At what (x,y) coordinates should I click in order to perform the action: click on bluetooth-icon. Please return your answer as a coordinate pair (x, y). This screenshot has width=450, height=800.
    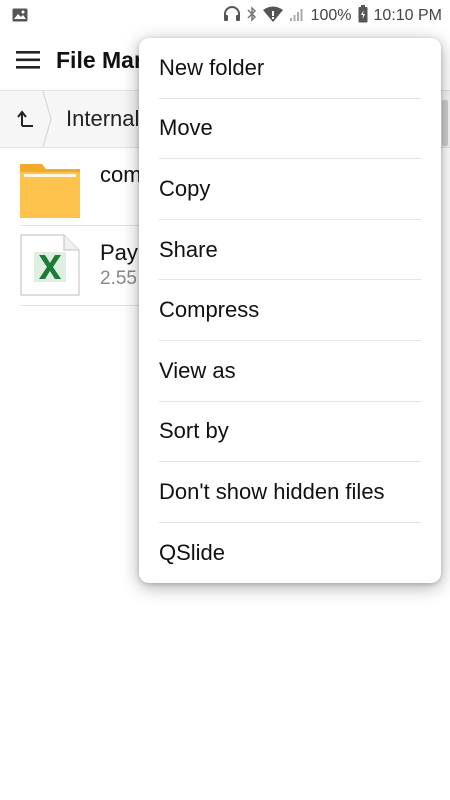
    Looking at the image, I should click on (252, 16).